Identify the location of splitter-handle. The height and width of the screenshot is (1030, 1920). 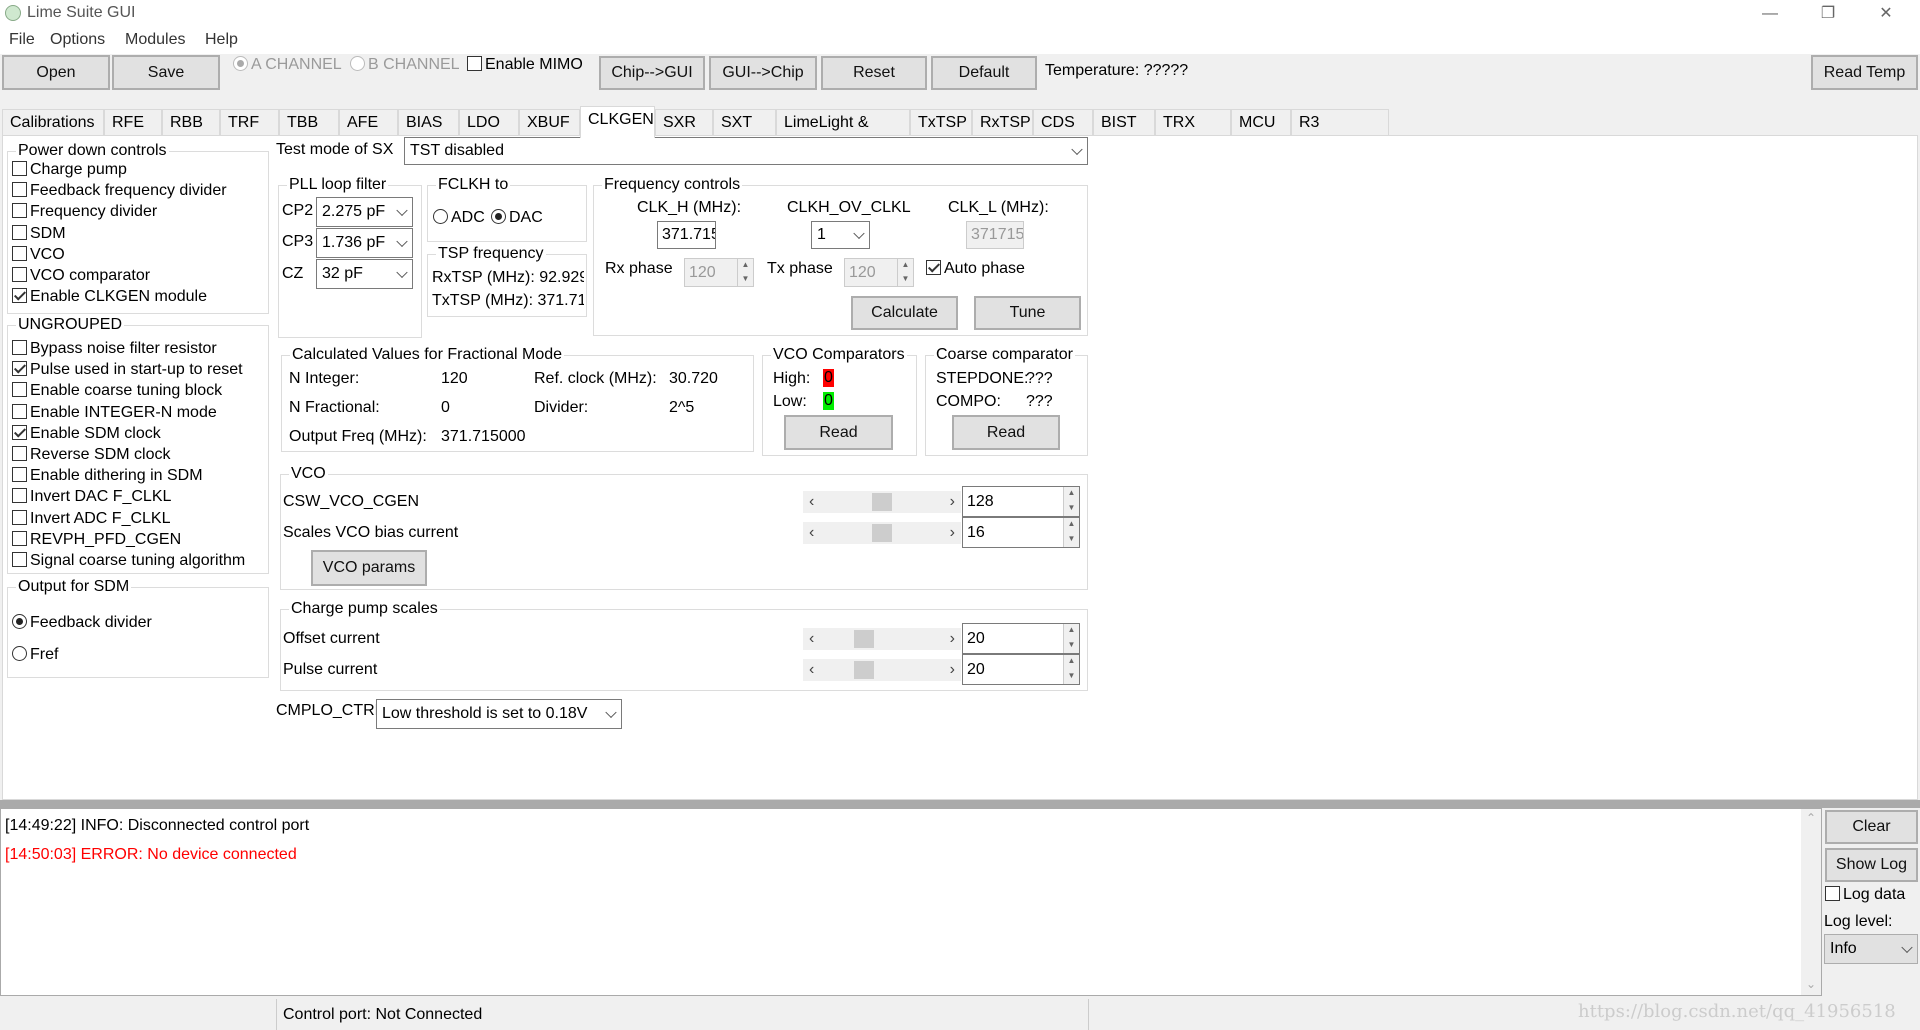
(960, 804).